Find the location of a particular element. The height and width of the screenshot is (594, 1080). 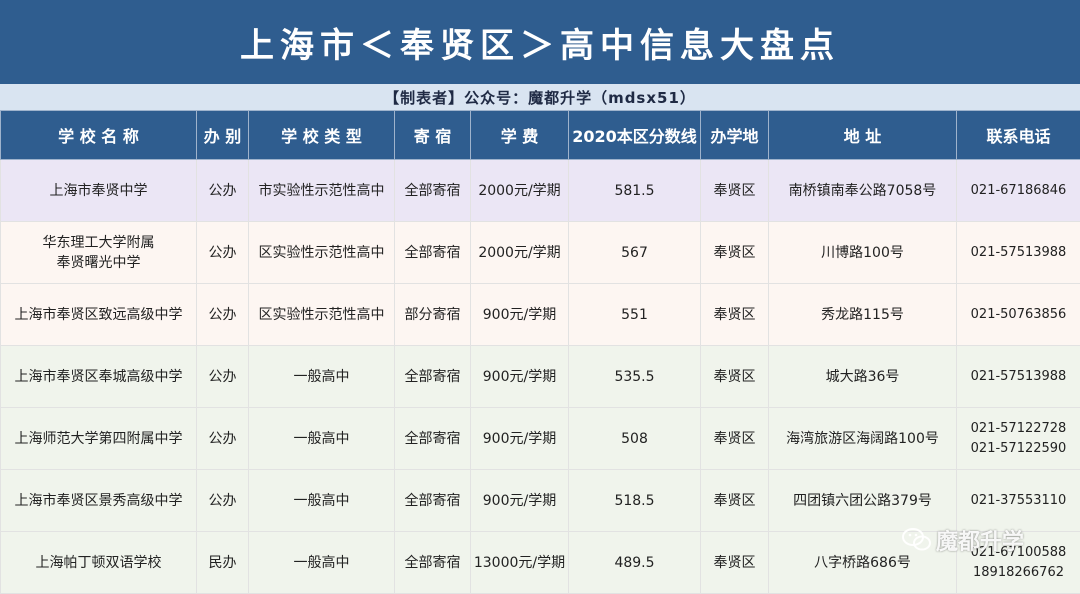

page-title: 上海市＜奉贤区＞高中信息大盘点 is located at coordinates (540, 42).